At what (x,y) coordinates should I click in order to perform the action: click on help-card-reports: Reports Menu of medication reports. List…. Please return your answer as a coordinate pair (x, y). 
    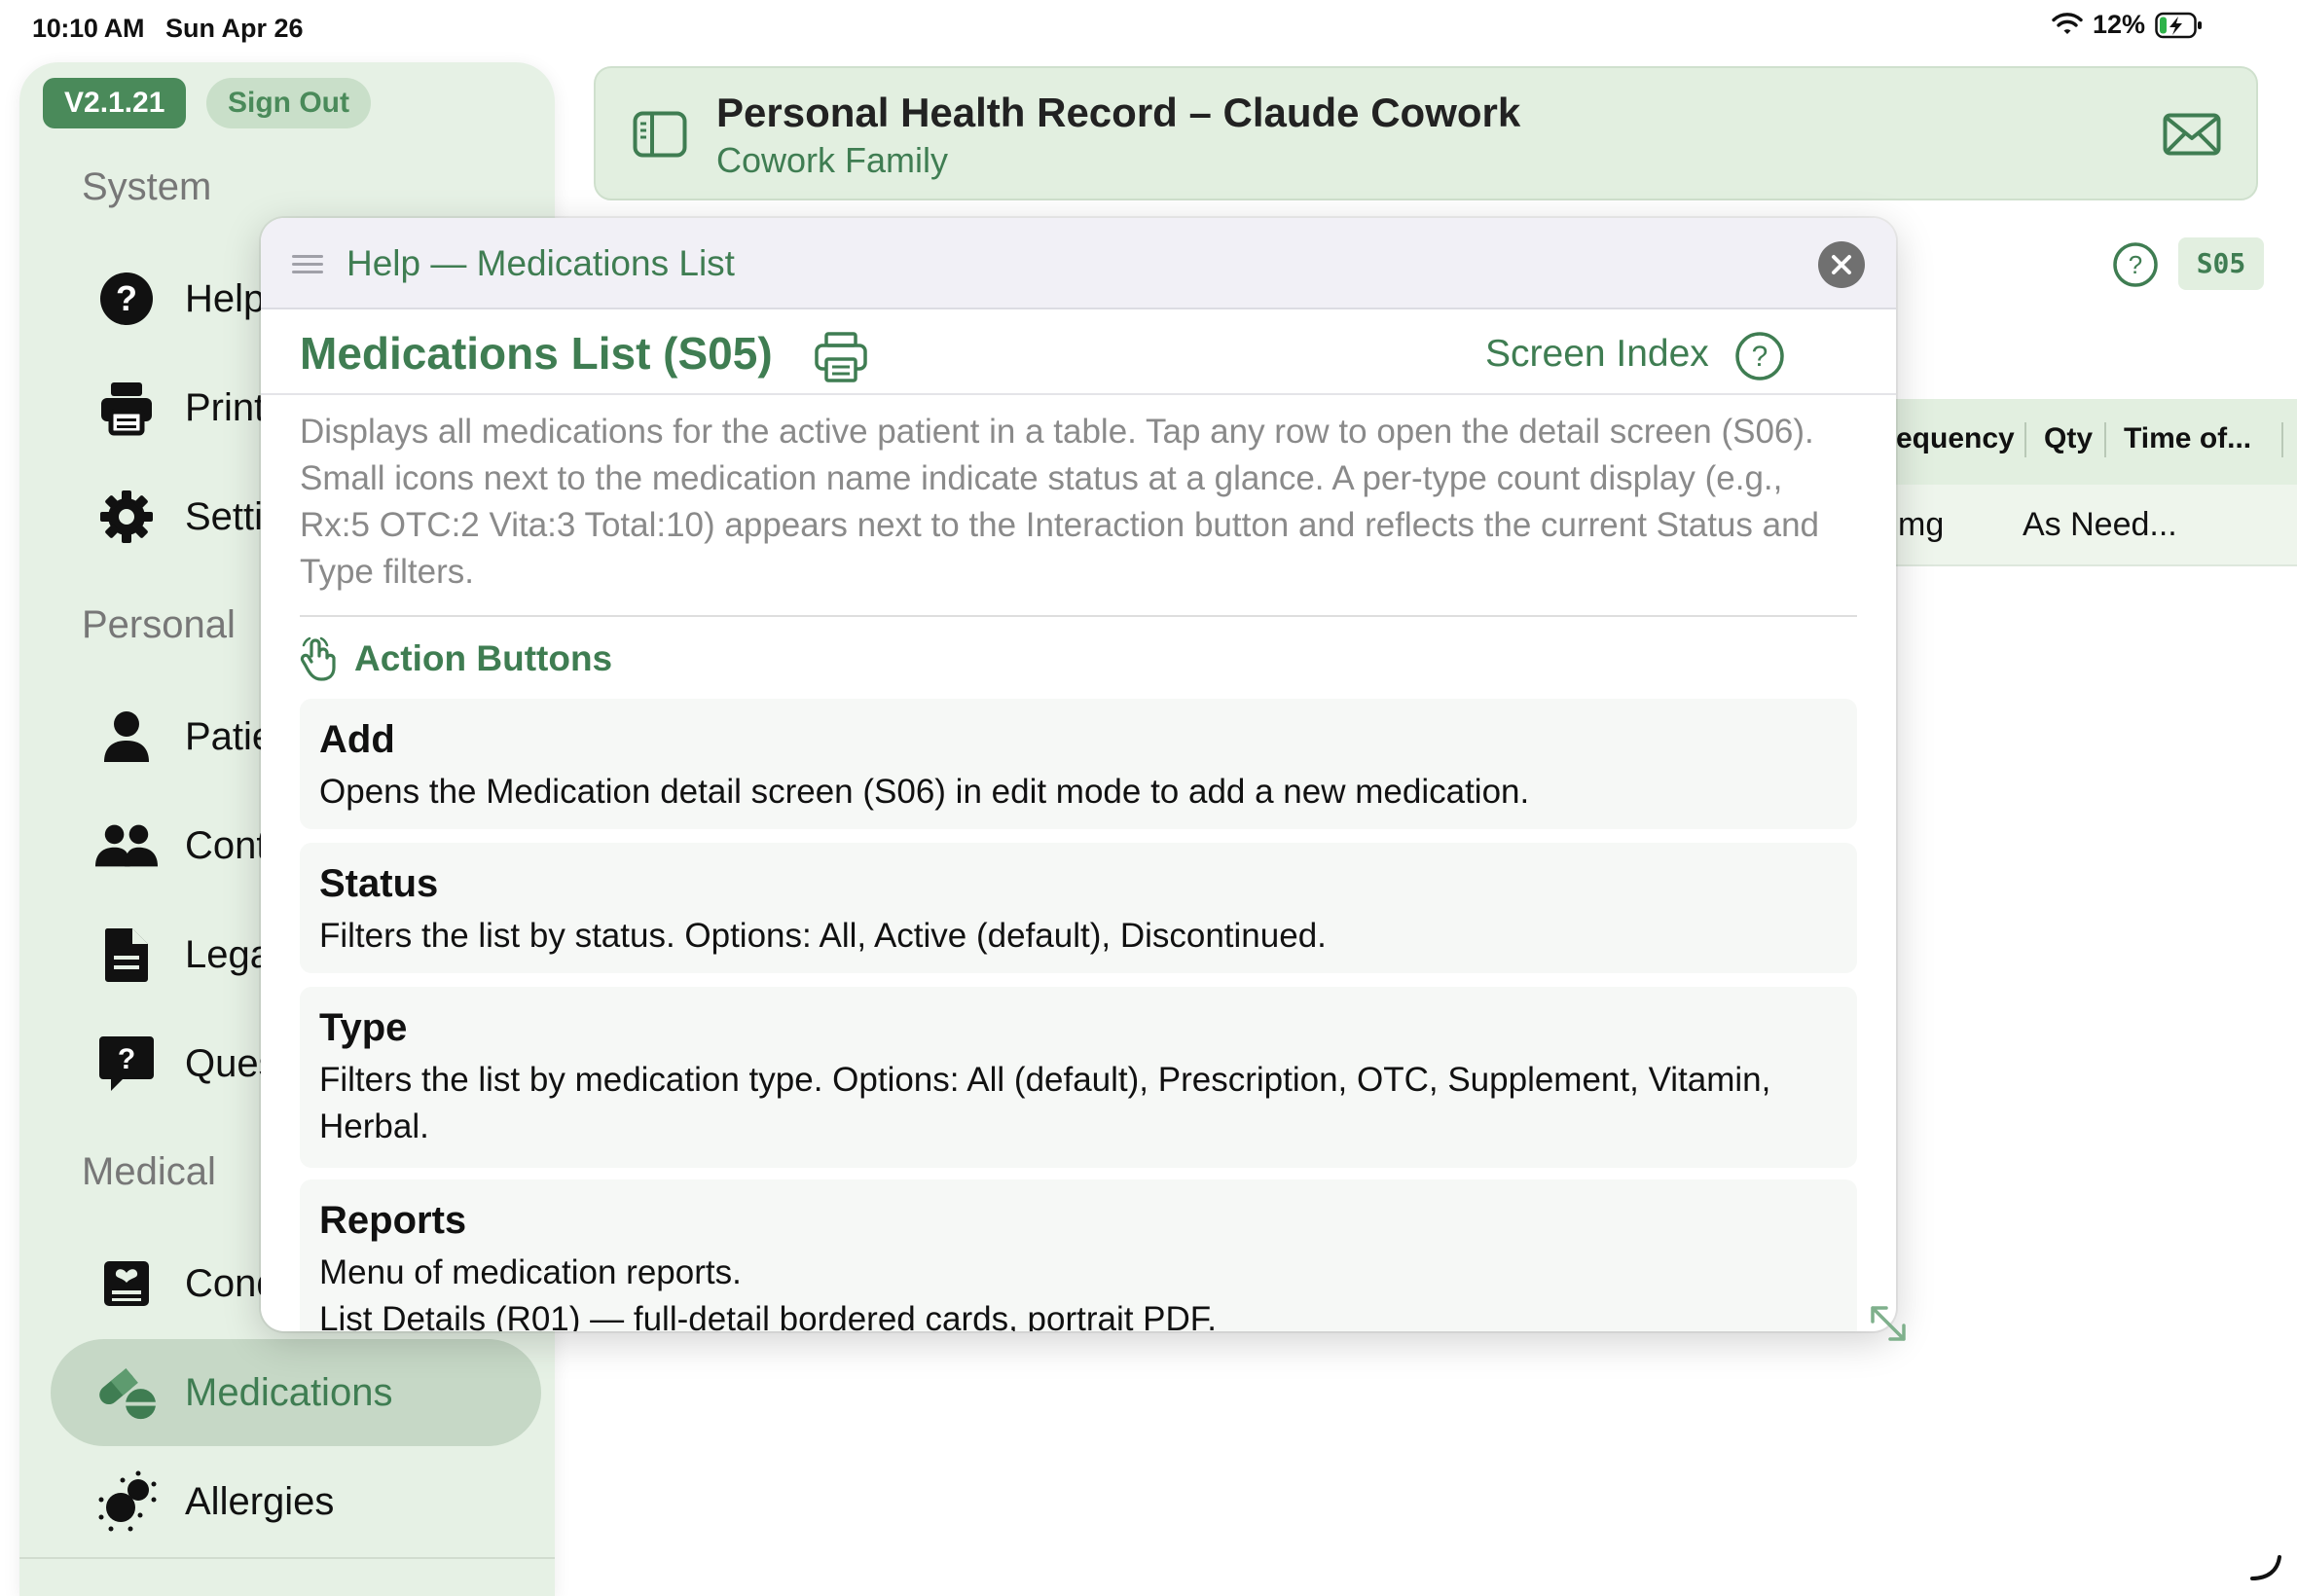
    Looking at the image, I should click on (1079, 1255).